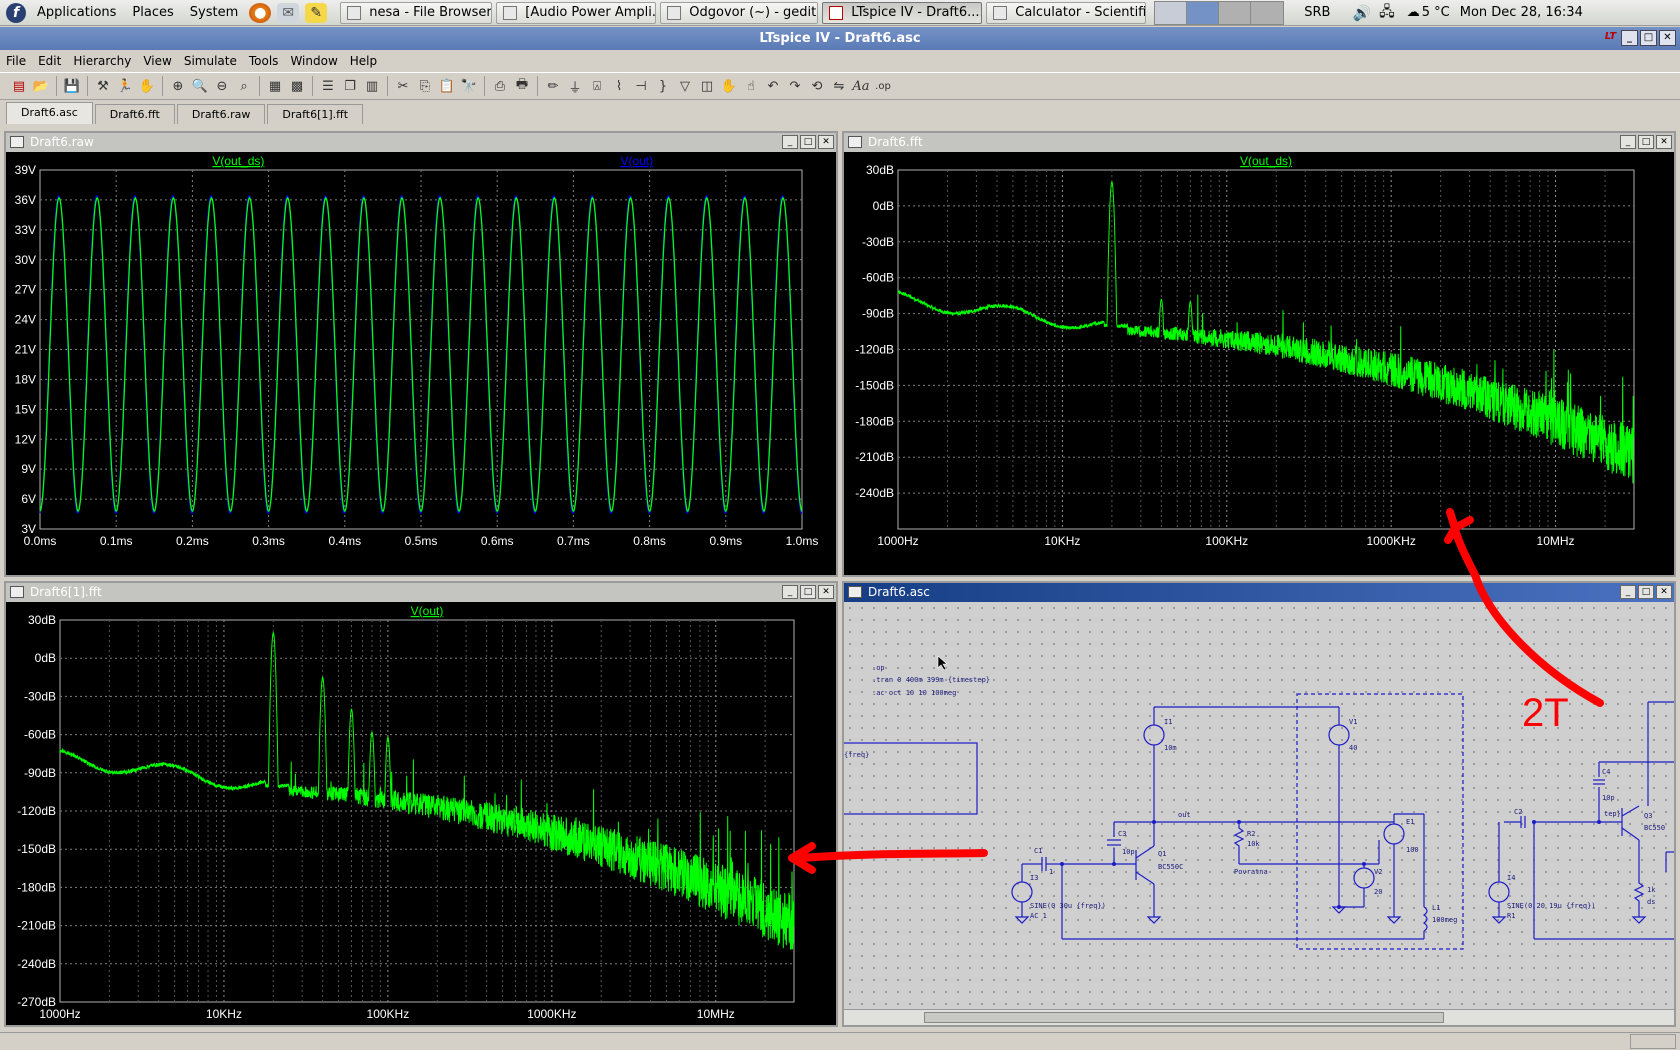 The width and height of the screenshot is (1680, 1050). What do you see at coordinates (49, 113) in the screenshot?
I see `tab-draft6-asc: Draft6.asc` at bounding box center [49, 113].